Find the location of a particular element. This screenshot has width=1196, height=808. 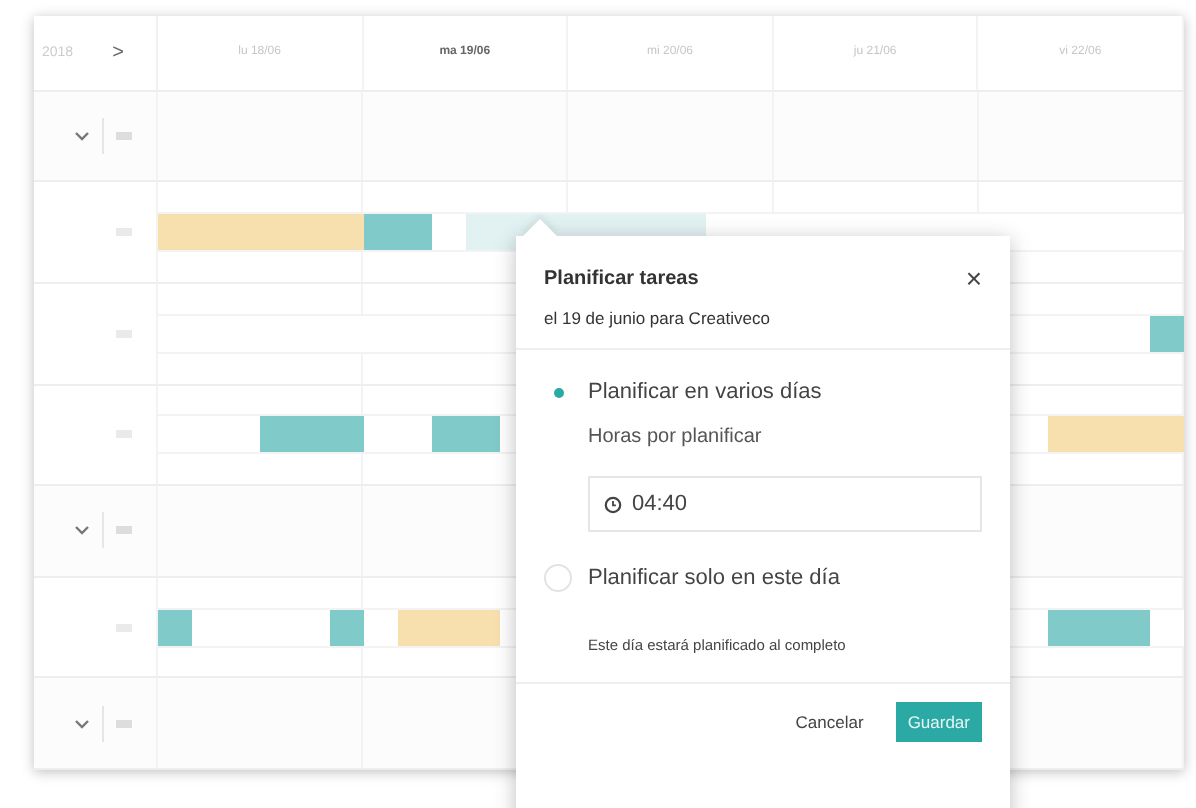

option-label: Planificar solo en este día is located at coordinates (714, 578).